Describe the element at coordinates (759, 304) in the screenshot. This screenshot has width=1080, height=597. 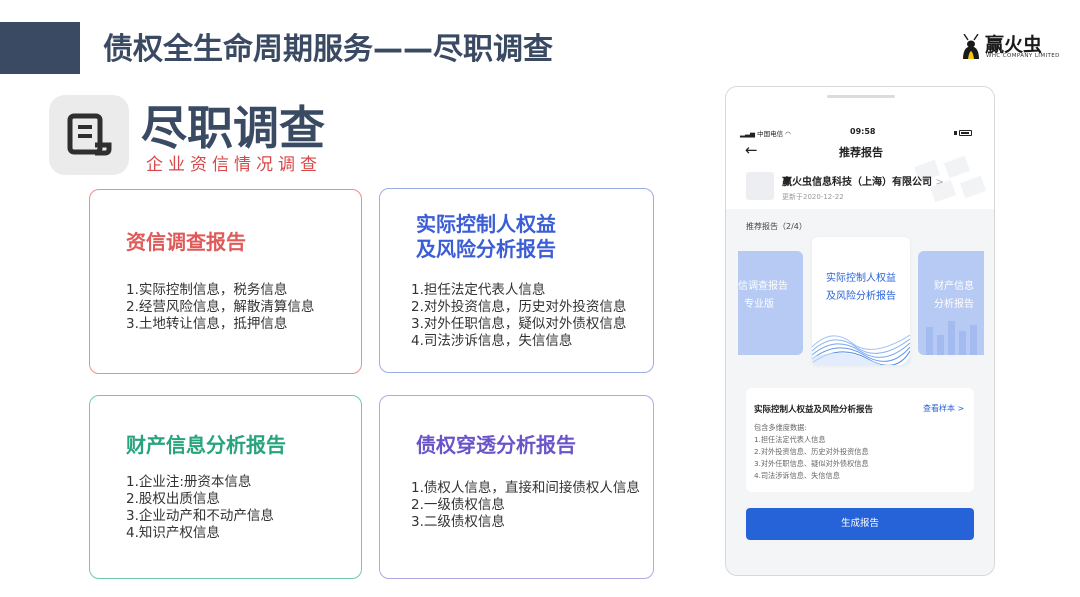
I see `carousel-card-sublabel: 专业版` at that location.